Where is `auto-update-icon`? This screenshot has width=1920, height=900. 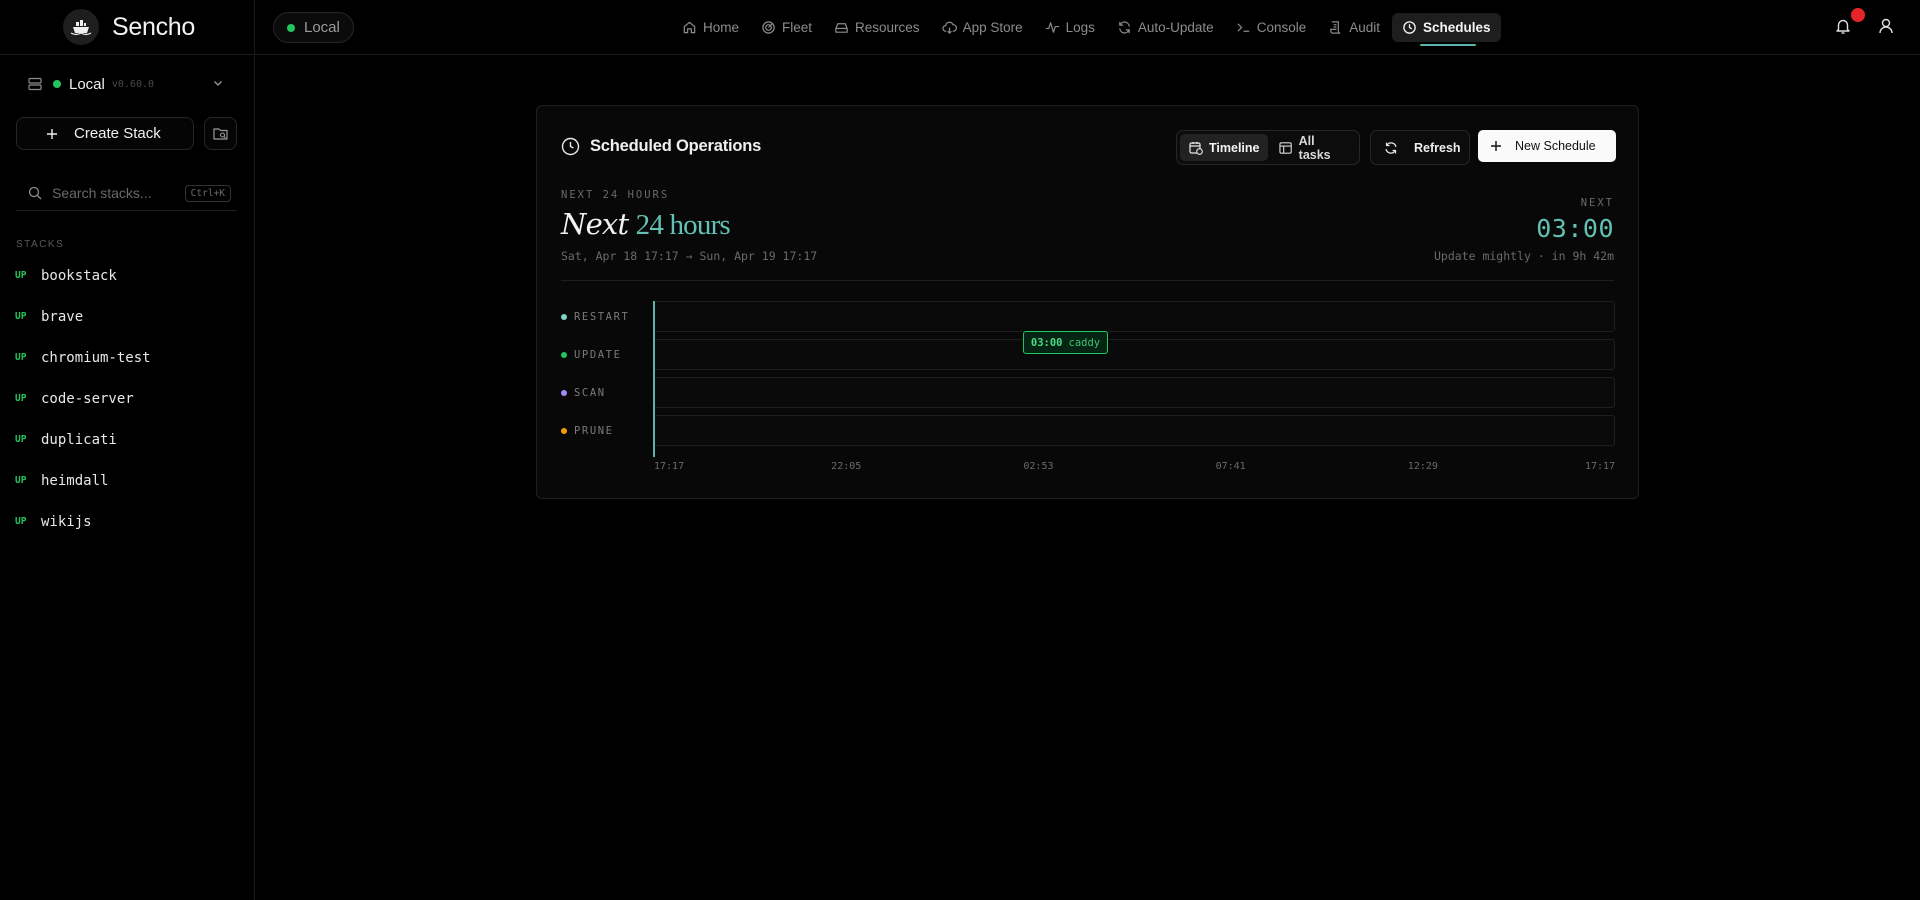 auto-update-icon is located at coordinates (1124, 27).